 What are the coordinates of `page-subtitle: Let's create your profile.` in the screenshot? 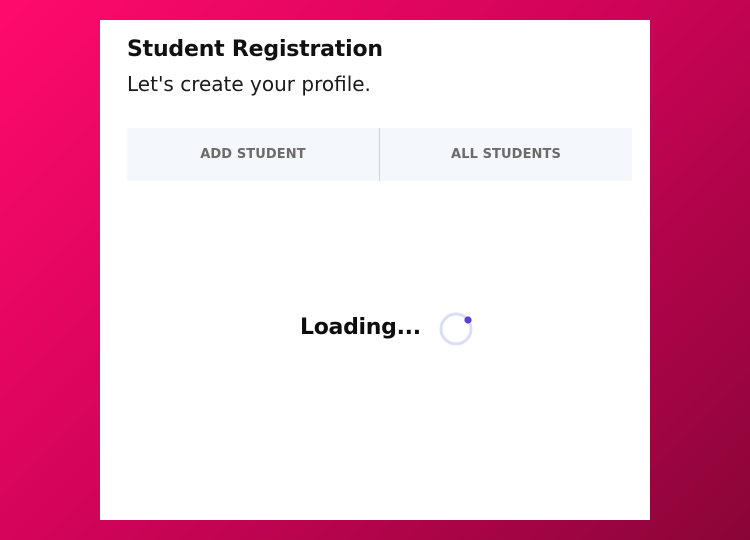 It's located at (249, 84).